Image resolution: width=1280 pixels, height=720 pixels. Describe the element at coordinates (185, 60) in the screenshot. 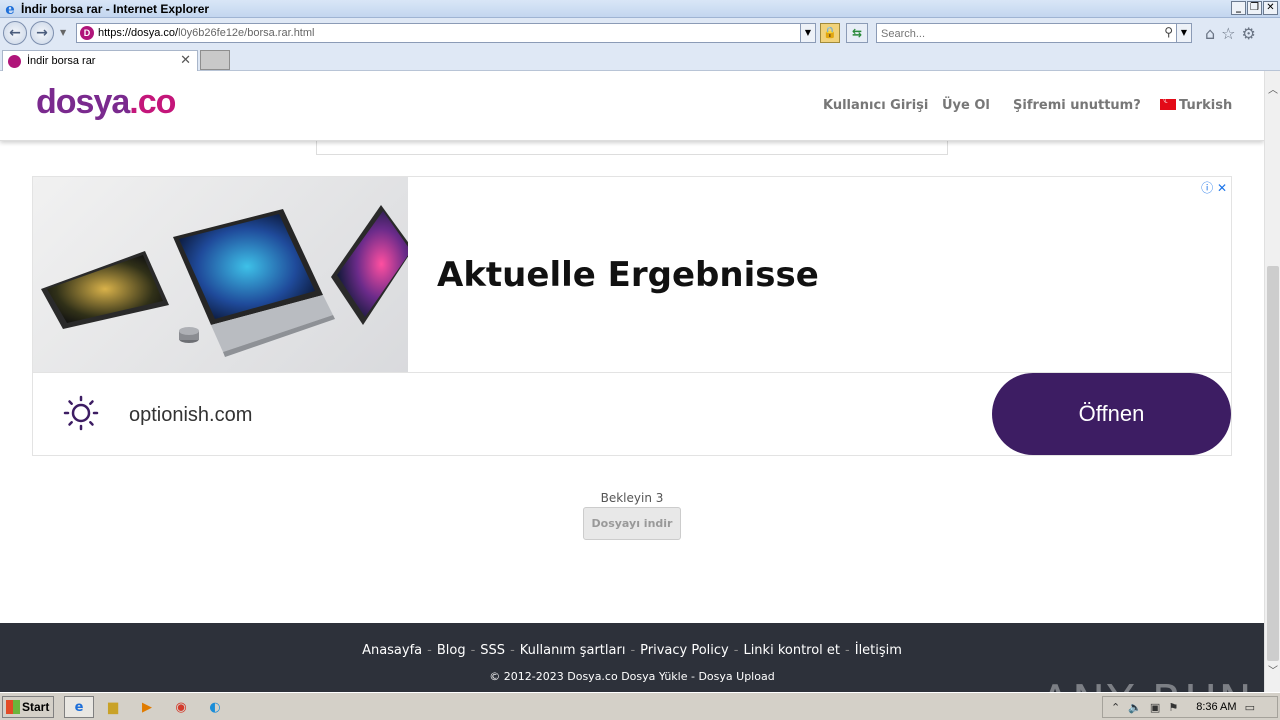

I see `tab-close-icon: ✕` at that location.